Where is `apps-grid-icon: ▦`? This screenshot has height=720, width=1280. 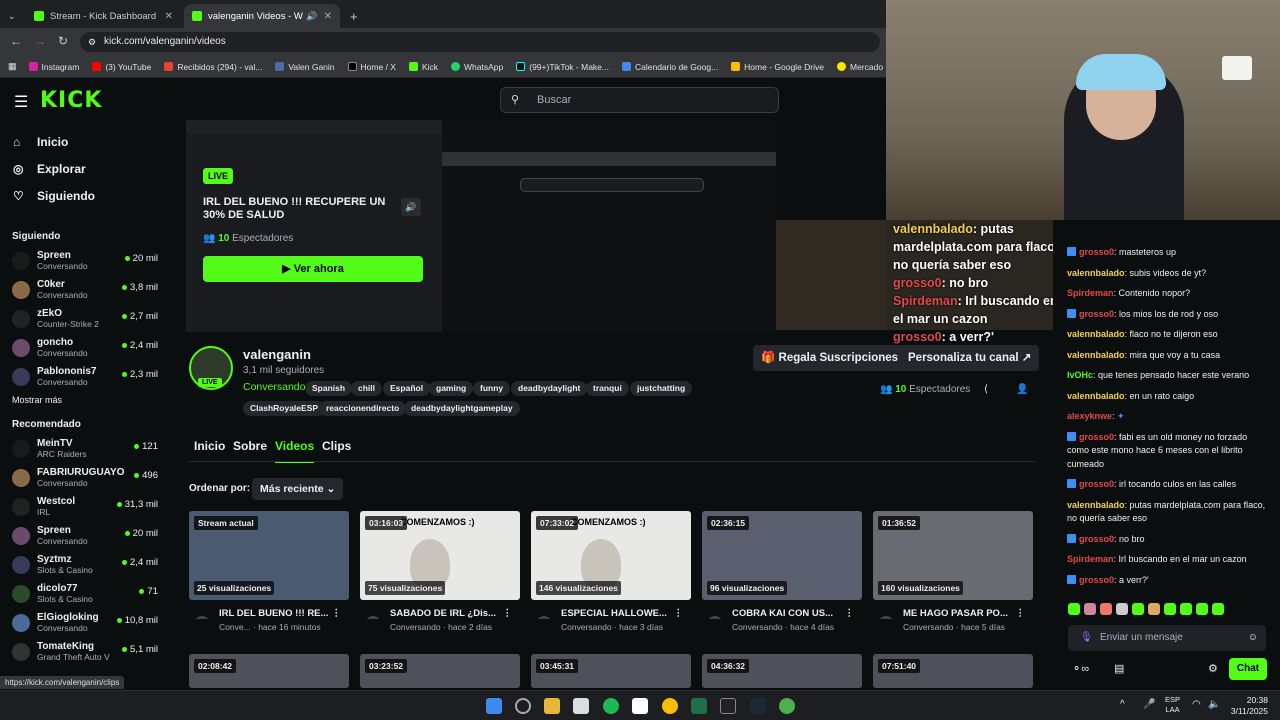 apps-grid-icon: ▦ is located at coordinates (12, 66).